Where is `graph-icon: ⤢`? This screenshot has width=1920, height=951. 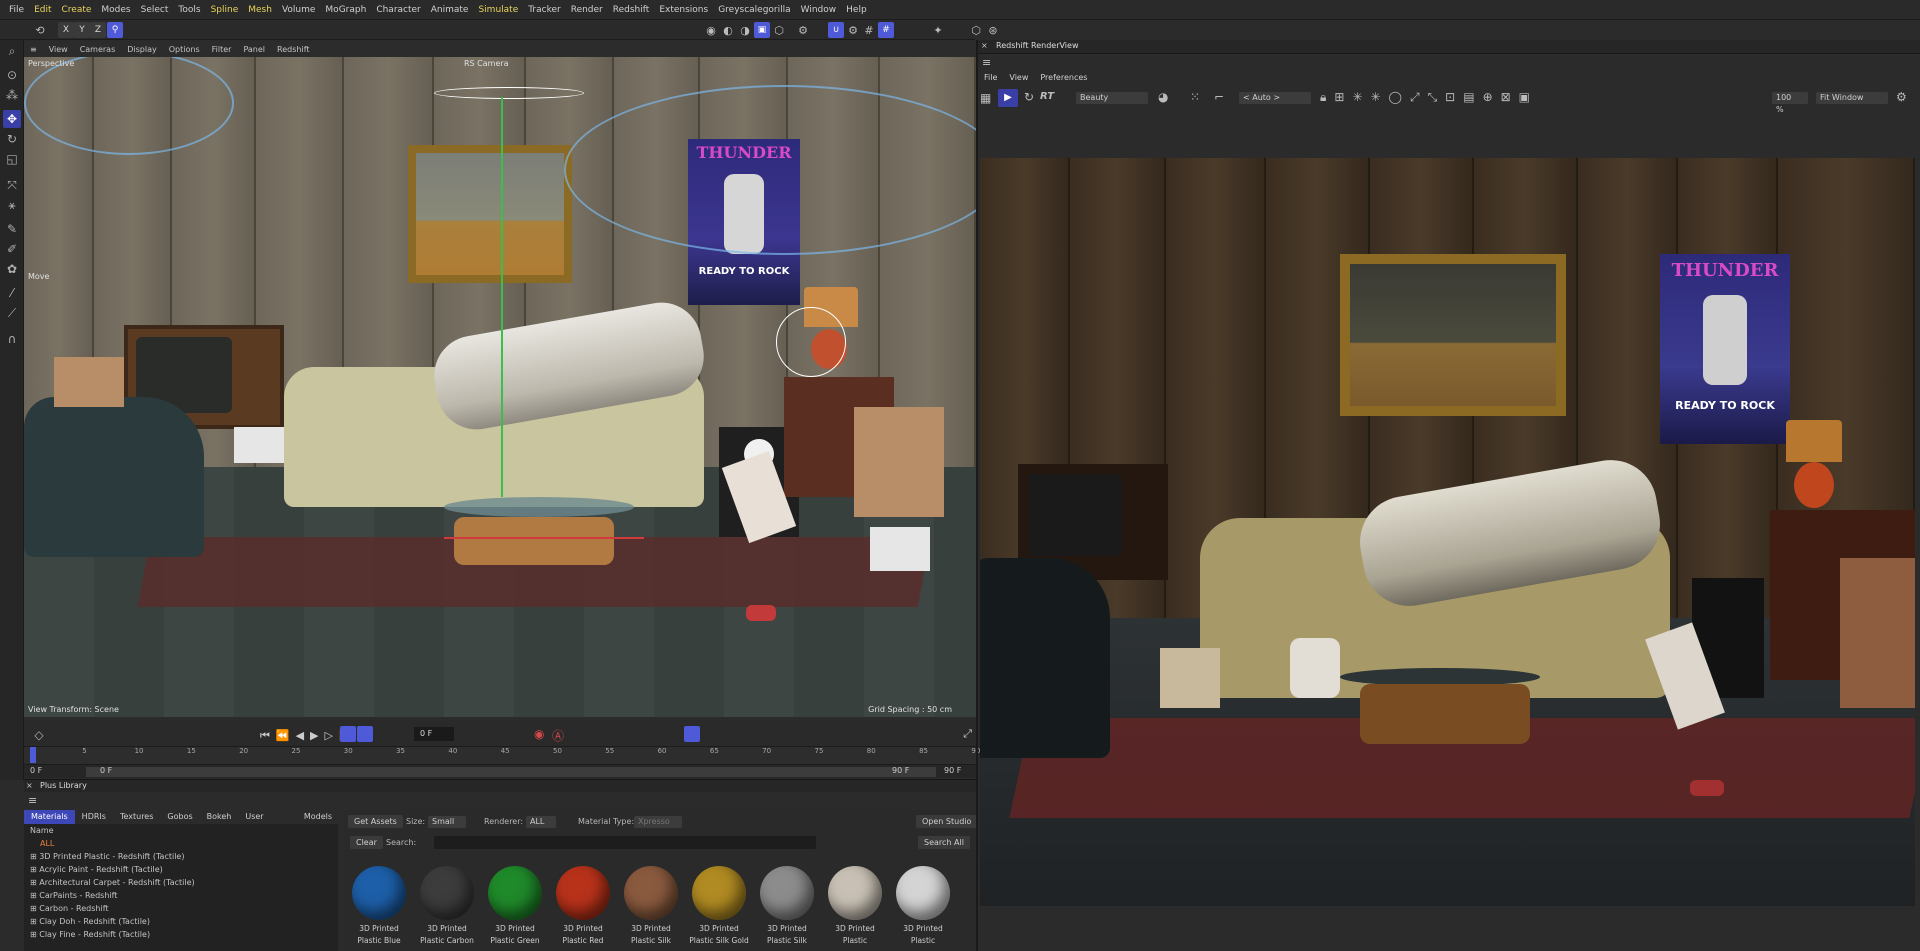
graph-icon: ⤢ is located at coordinates (967, 734).